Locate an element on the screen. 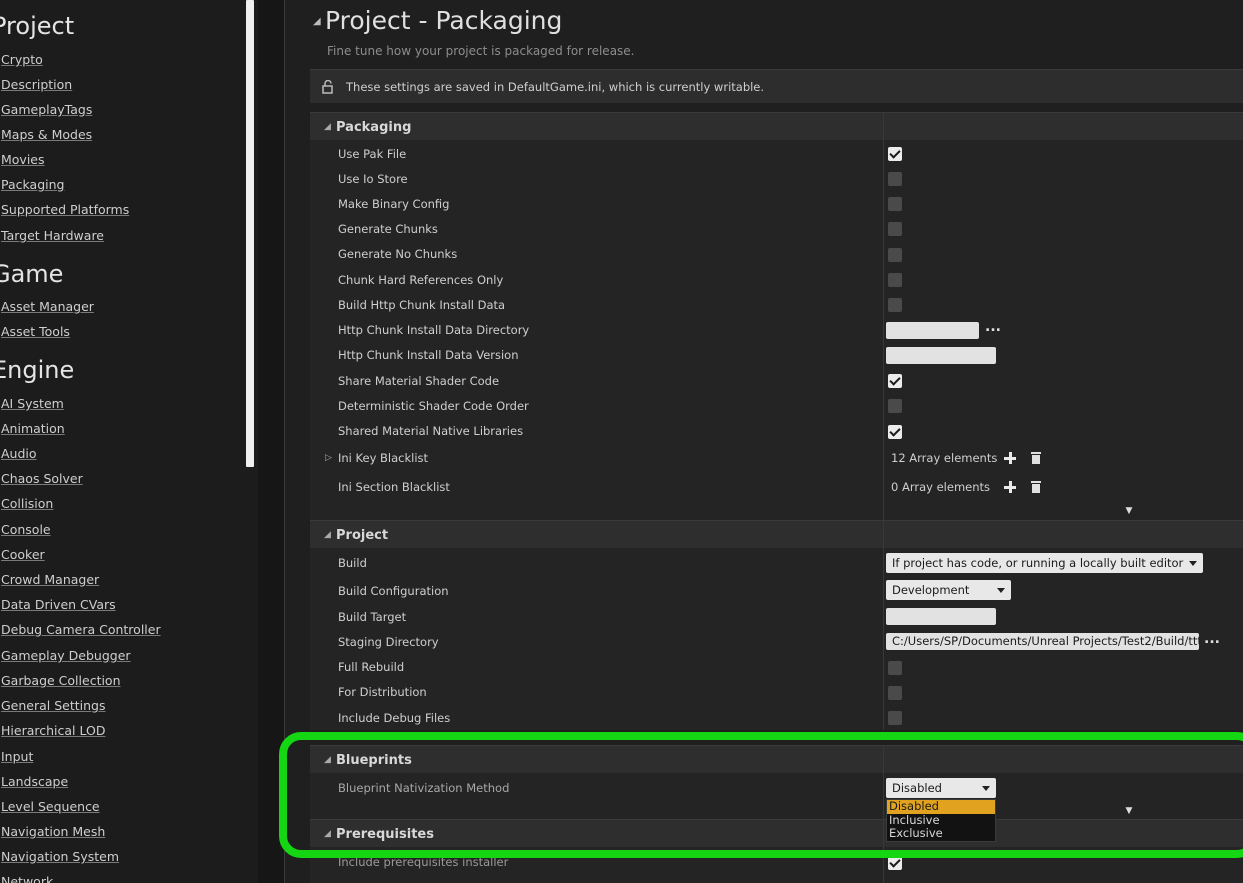 This screenshot has height=883, width=1243. label-use-io-store: Use Io Store is located at coordinates (373, 179).